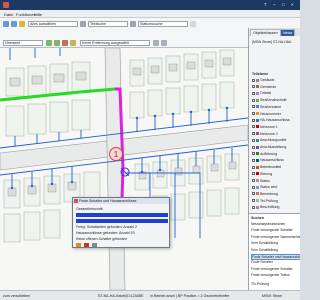 This screenshot has height=300, width=320. Describe the element at coordinates (271, 120) in the screenshot. I see `layer-item: HA-Hausanschluss` at that location.